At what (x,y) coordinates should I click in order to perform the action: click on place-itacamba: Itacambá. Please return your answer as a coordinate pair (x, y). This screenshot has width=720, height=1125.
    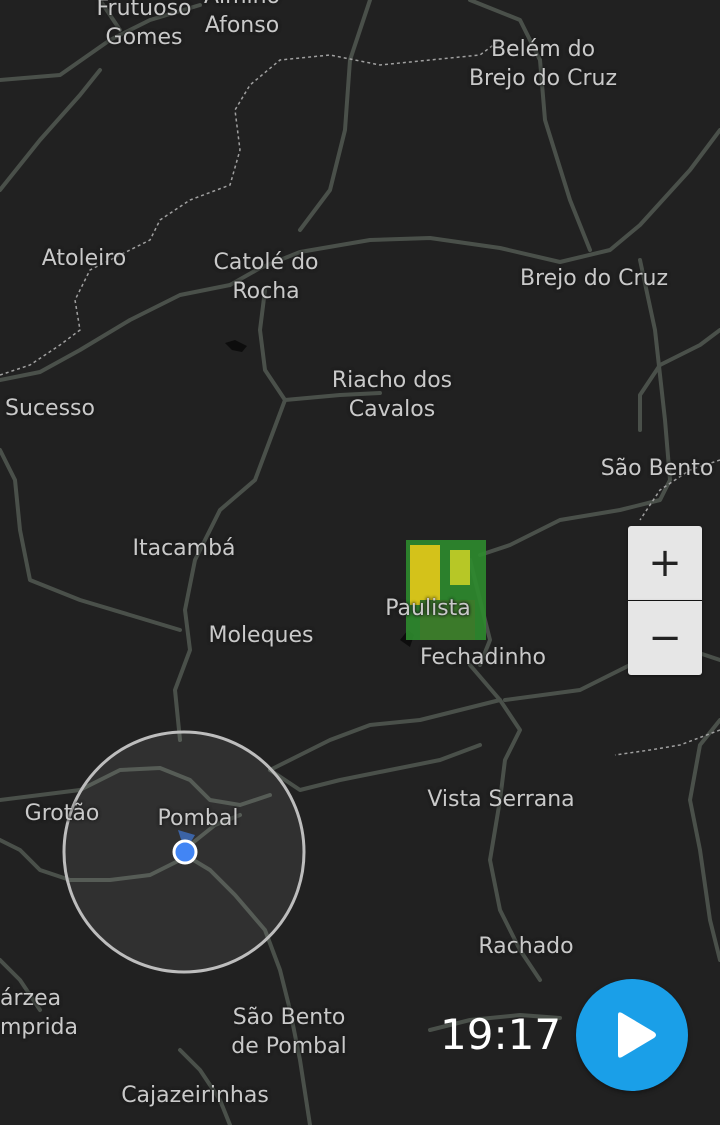
    Looking at the image, I should click on (184, 548).